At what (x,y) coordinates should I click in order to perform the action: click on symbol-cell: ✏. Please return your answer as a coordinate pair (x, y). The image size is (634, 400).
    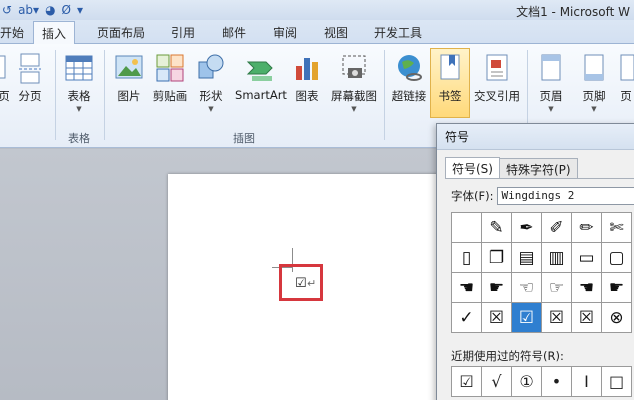
    Looking at the image, I should click on (587, 228).